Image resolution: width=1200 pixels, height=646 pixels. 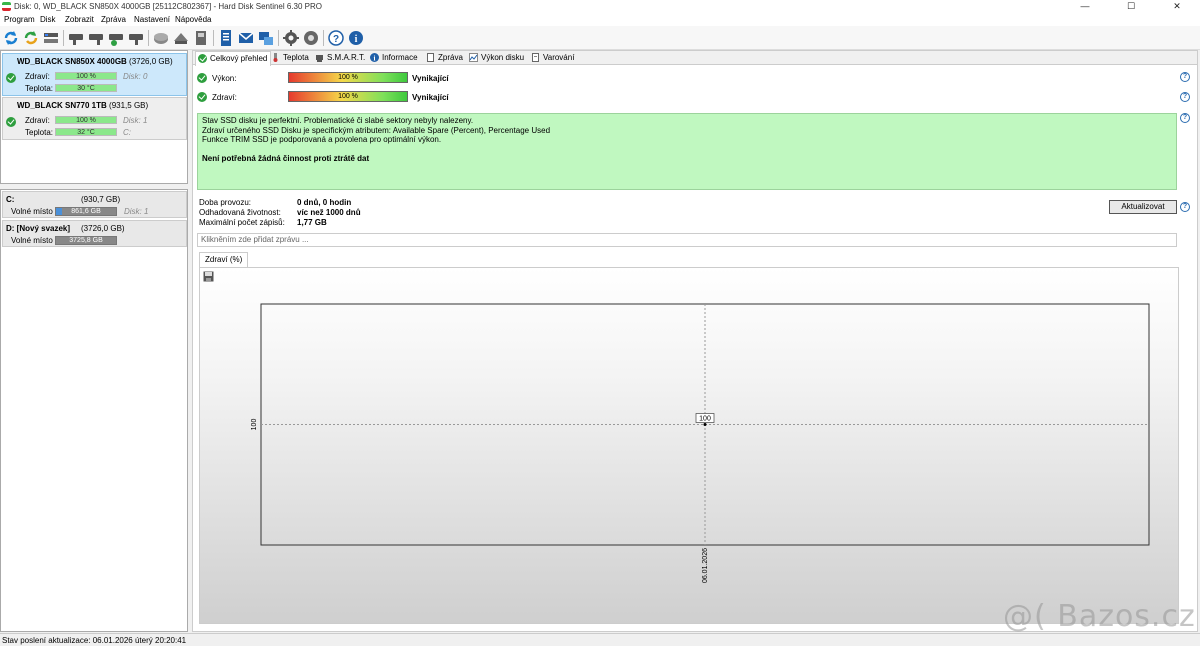 I want to click on menu-nastaveni: Nastavení, so click(x=152, y=19).